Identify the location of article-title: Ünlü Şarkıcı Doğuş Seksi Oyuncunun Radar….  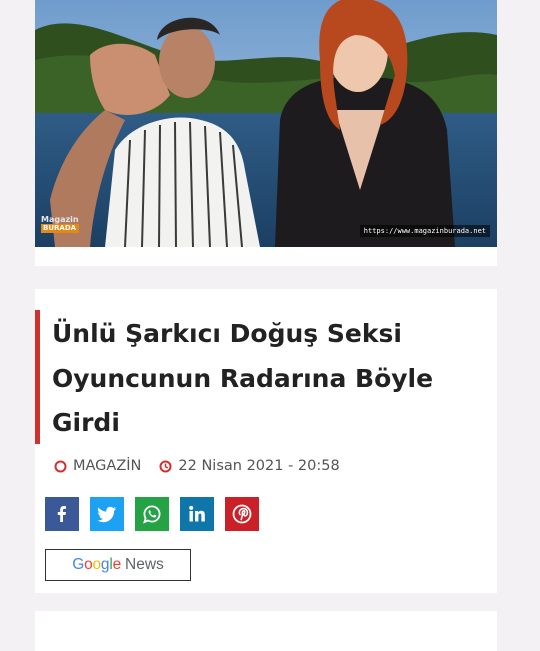
(243, 378).